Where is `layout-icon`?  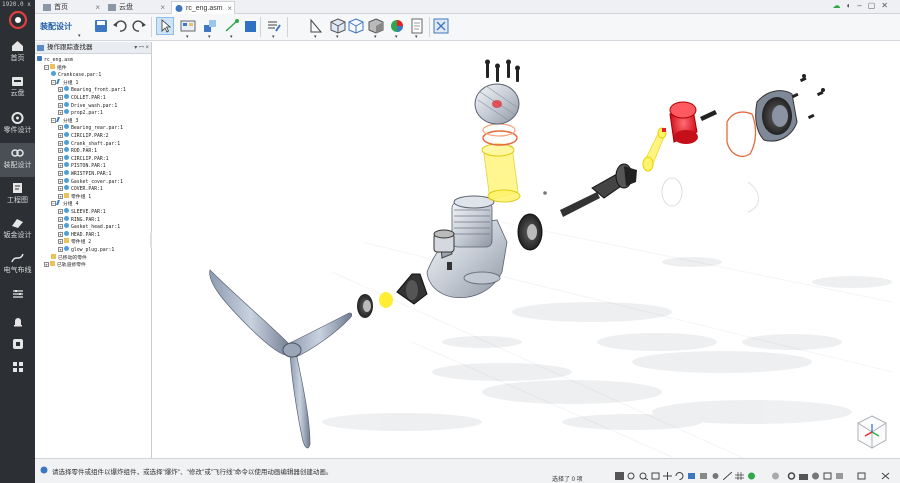
layout-icon is located at coordinates (861, 476).